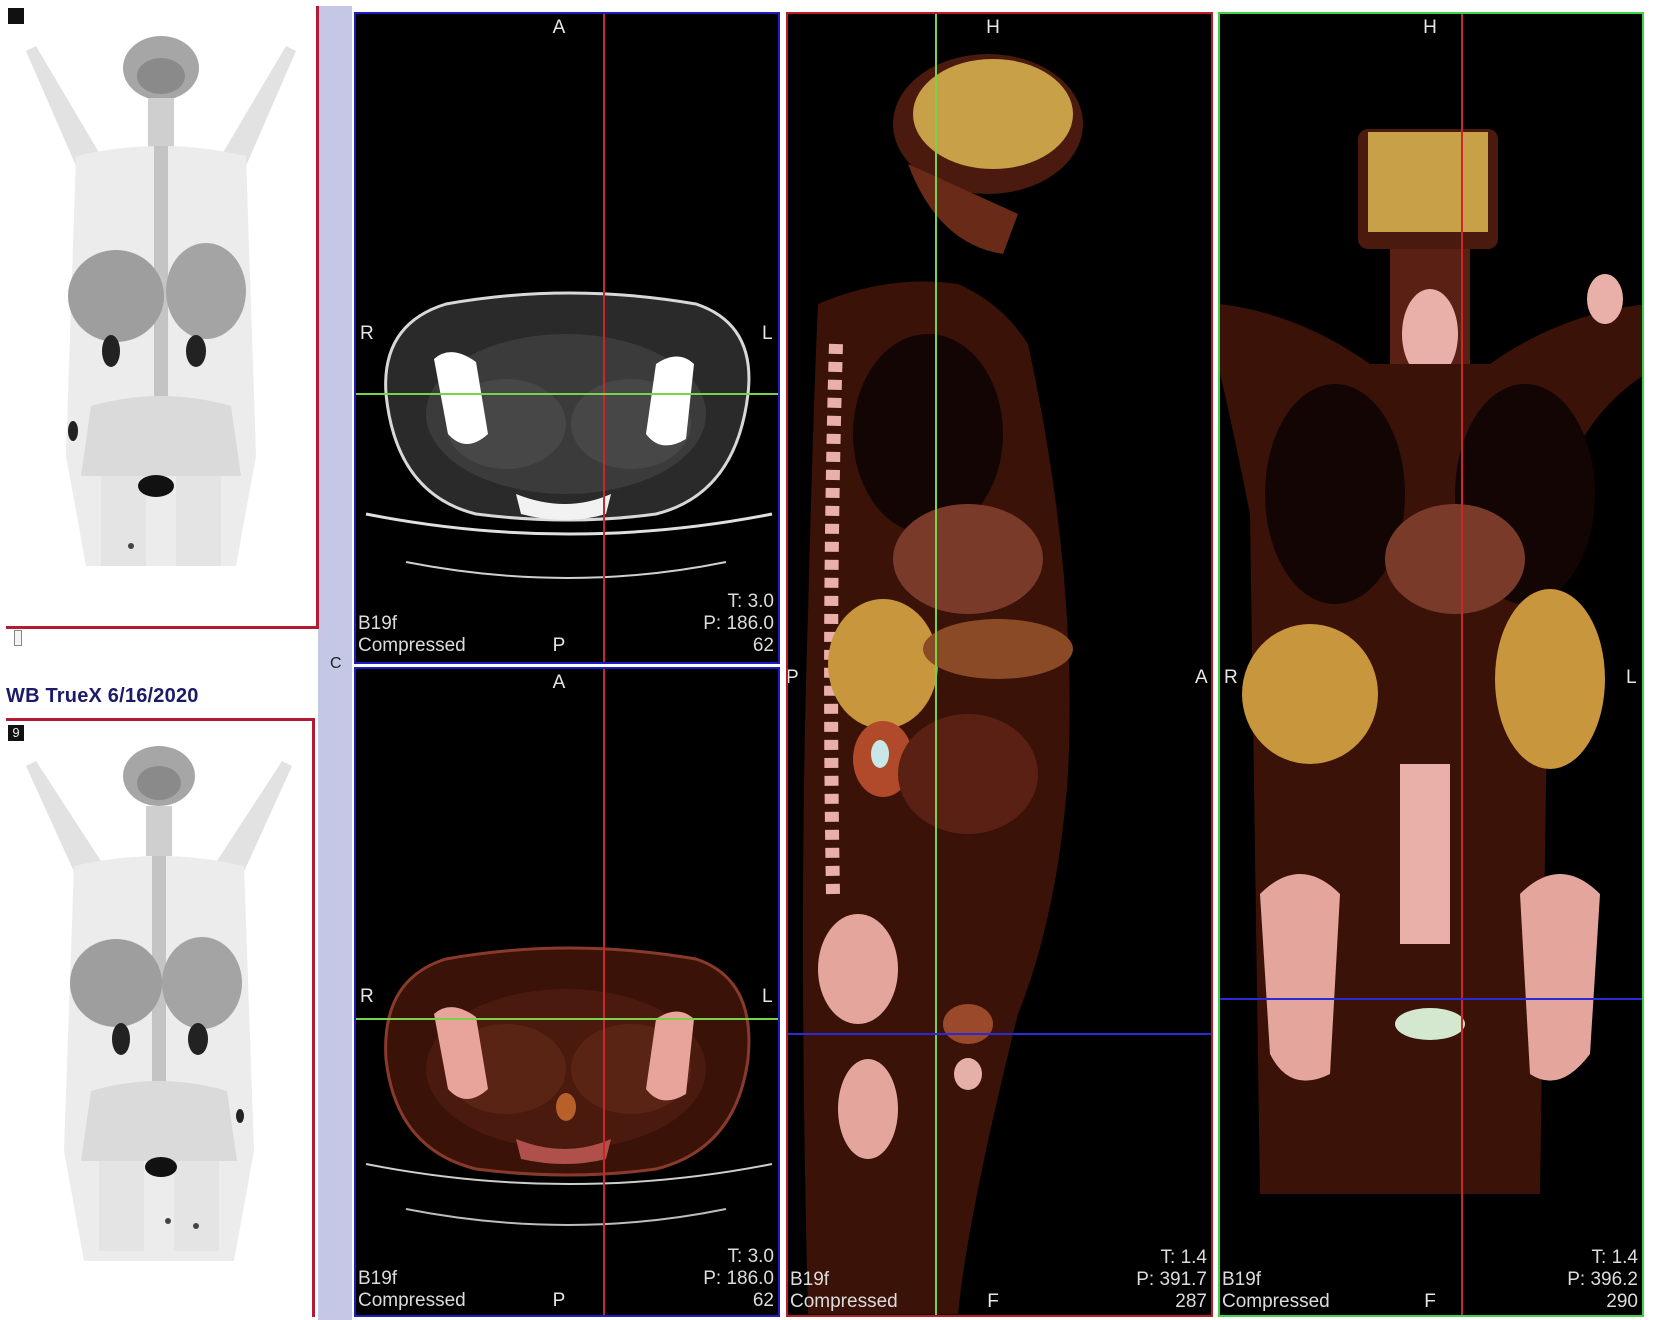 This screenshot has height=1320, width=1654. I want to click on axial-ct-image, so click(567, 338).